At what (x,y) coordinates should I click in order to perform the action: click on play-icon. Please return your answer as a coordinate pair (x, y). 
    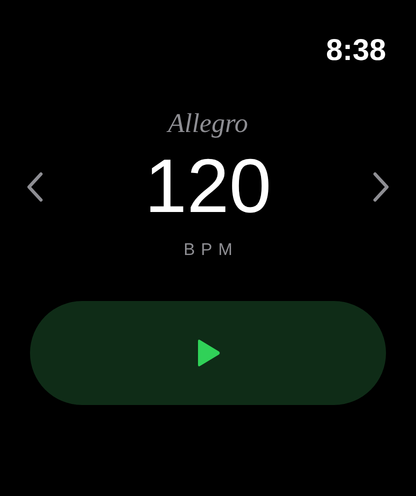
    Looking at the image, I should click on (208, 353).